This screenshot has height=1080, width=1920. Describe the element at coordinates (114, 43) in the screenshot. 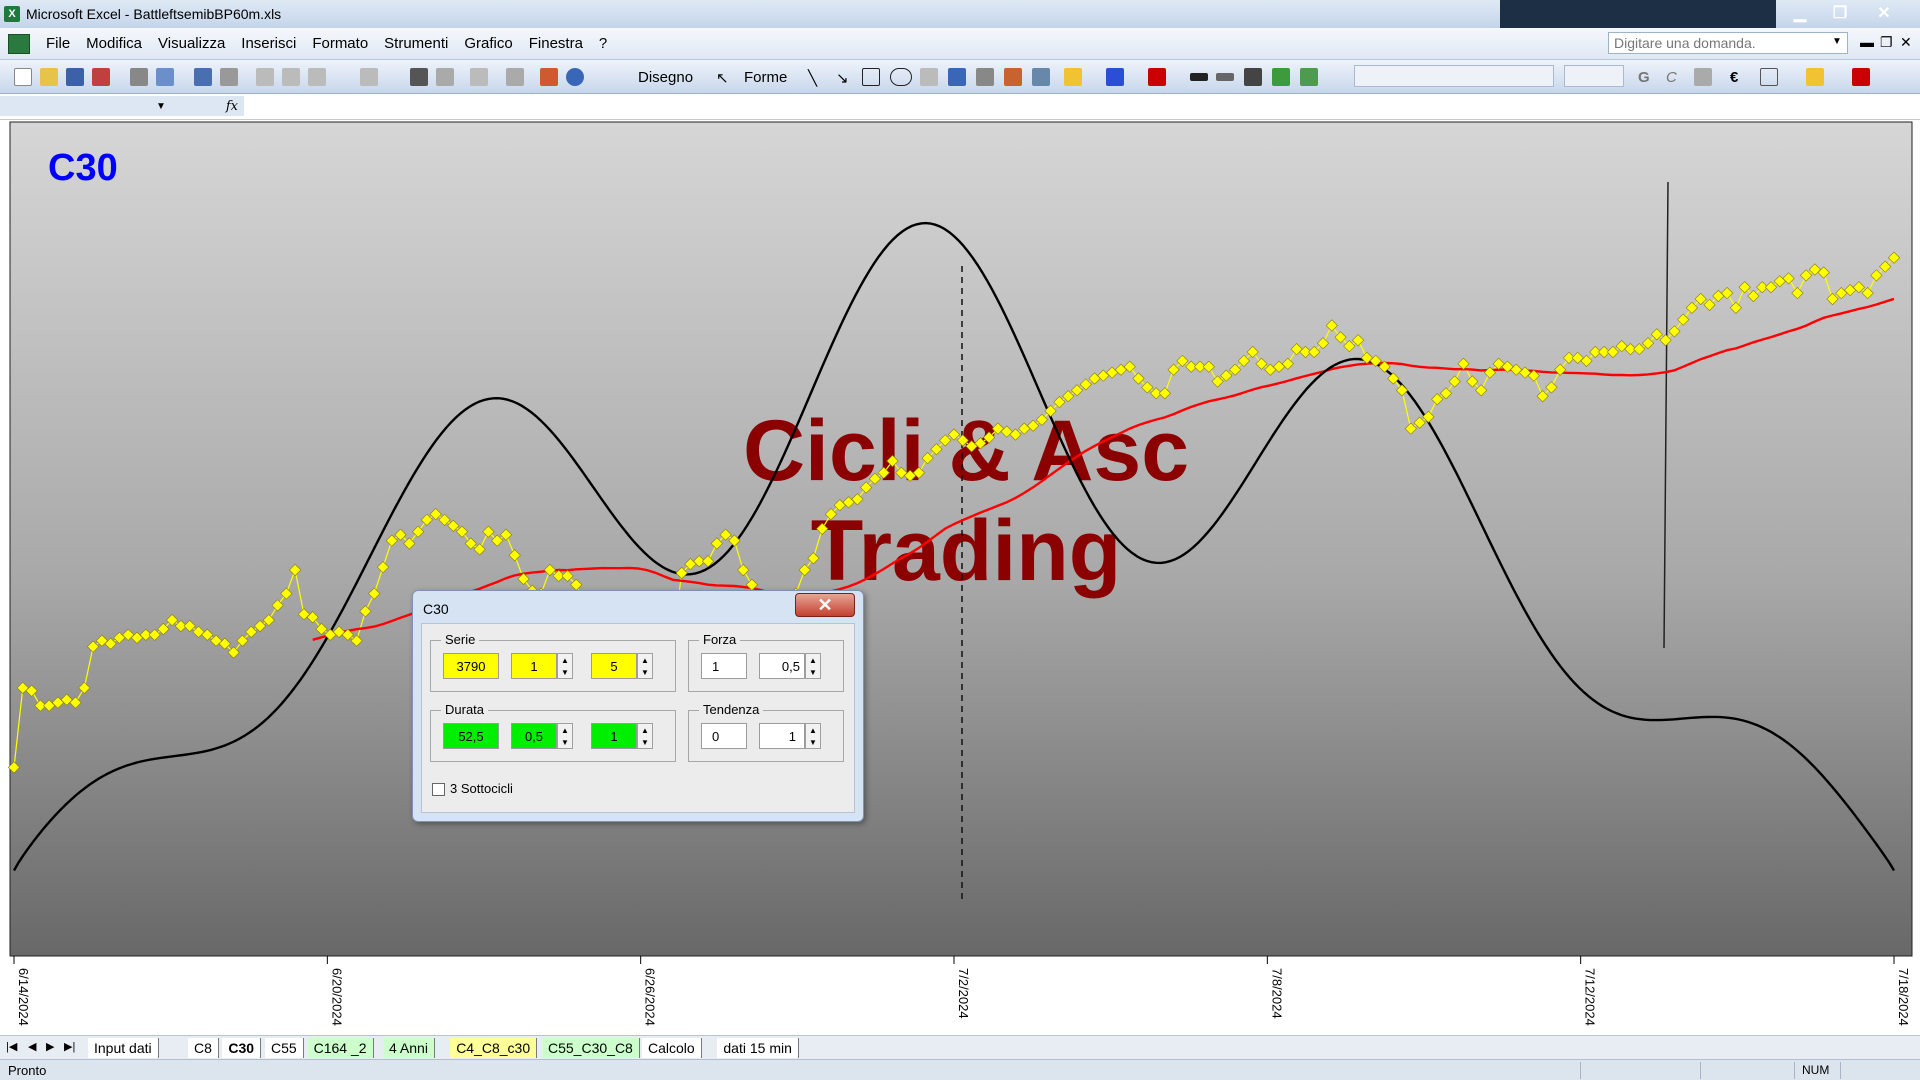

I see `menu-modifica: Modifica` at that location.